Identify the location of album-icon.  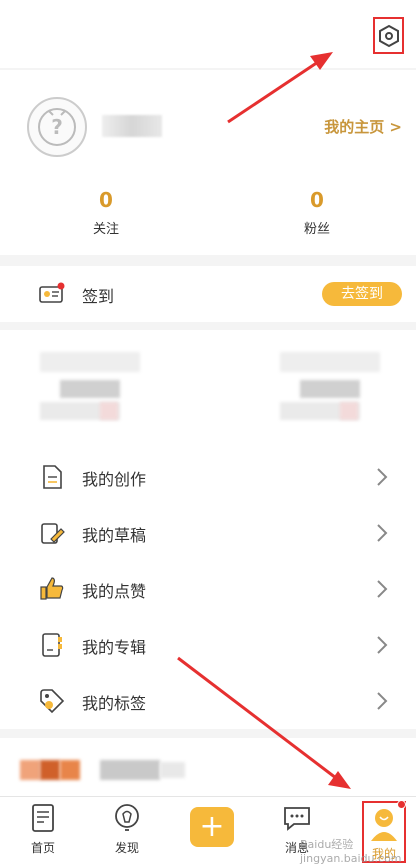
(52, 645).